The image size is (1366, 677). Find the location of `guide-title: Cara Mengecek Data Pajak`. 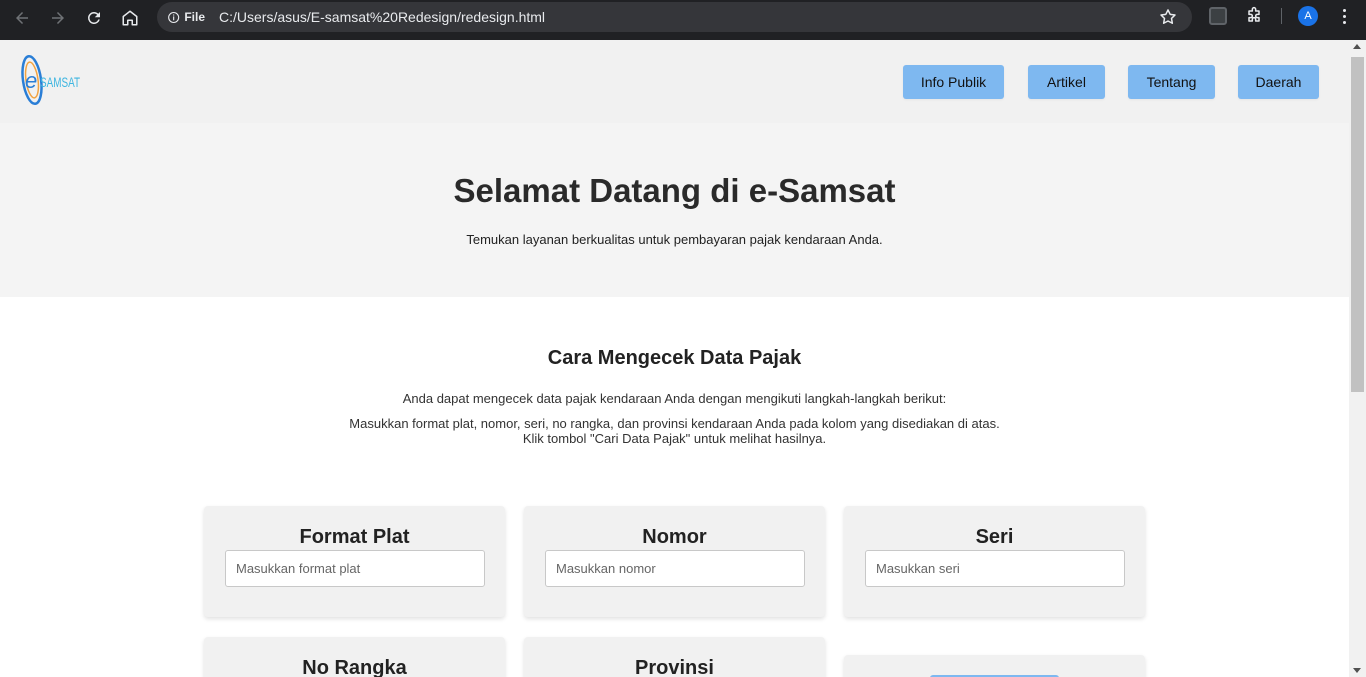

guide-title: Cara Mengecek Data Pajak is located at coordinates (674, 358).